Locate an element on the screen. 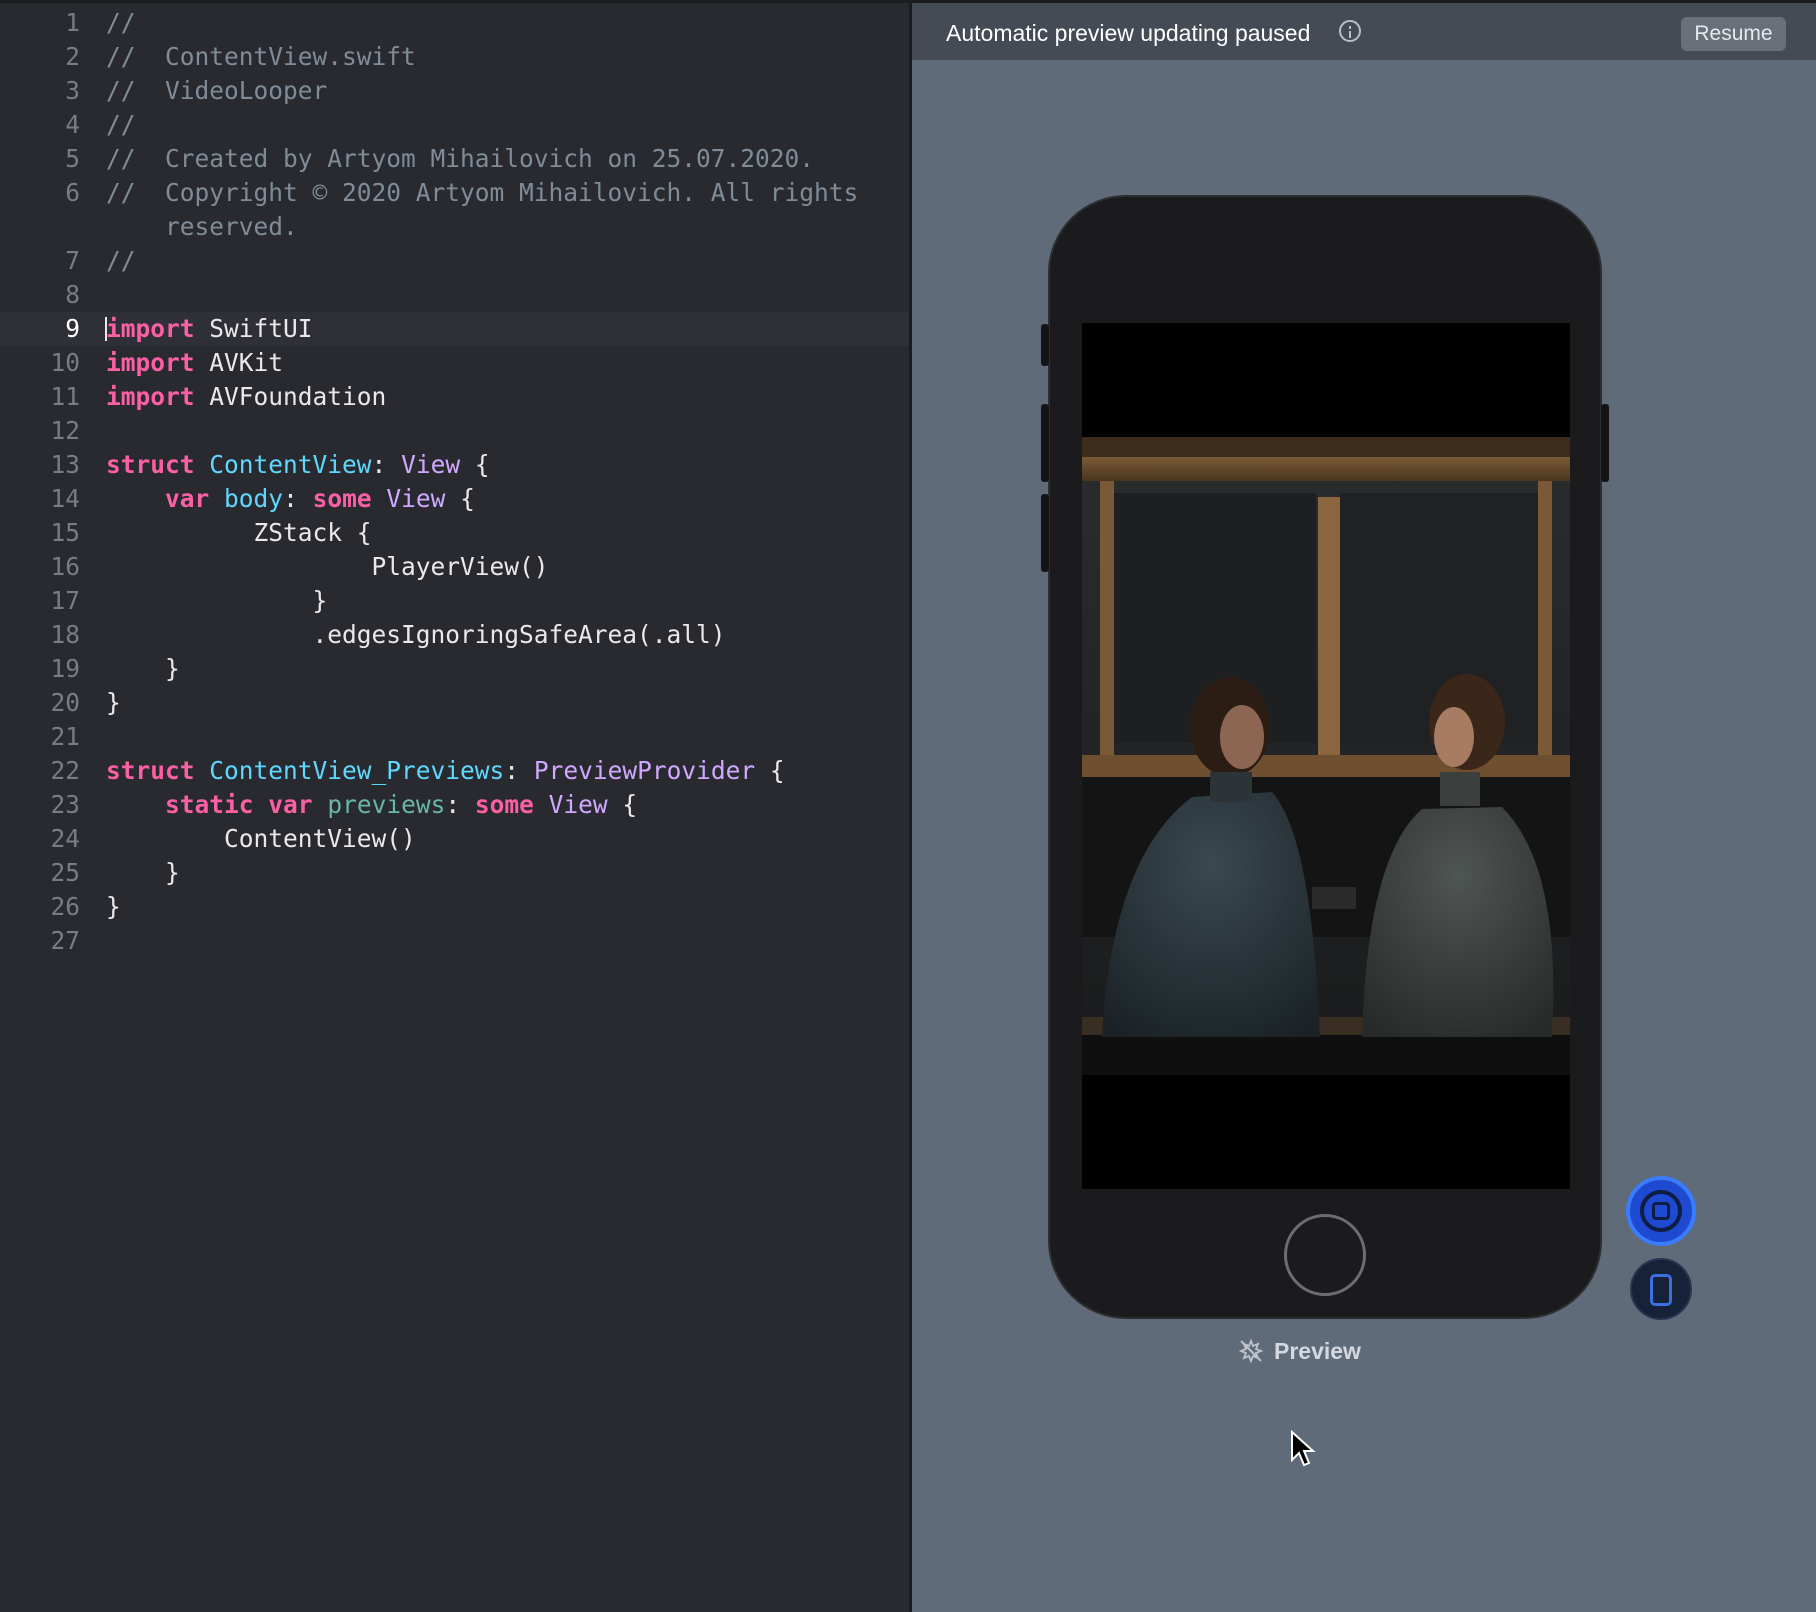 This screenshot has height=1612, width=1816. code-token: // ContentView.swift is located at coordinates (261, 56).